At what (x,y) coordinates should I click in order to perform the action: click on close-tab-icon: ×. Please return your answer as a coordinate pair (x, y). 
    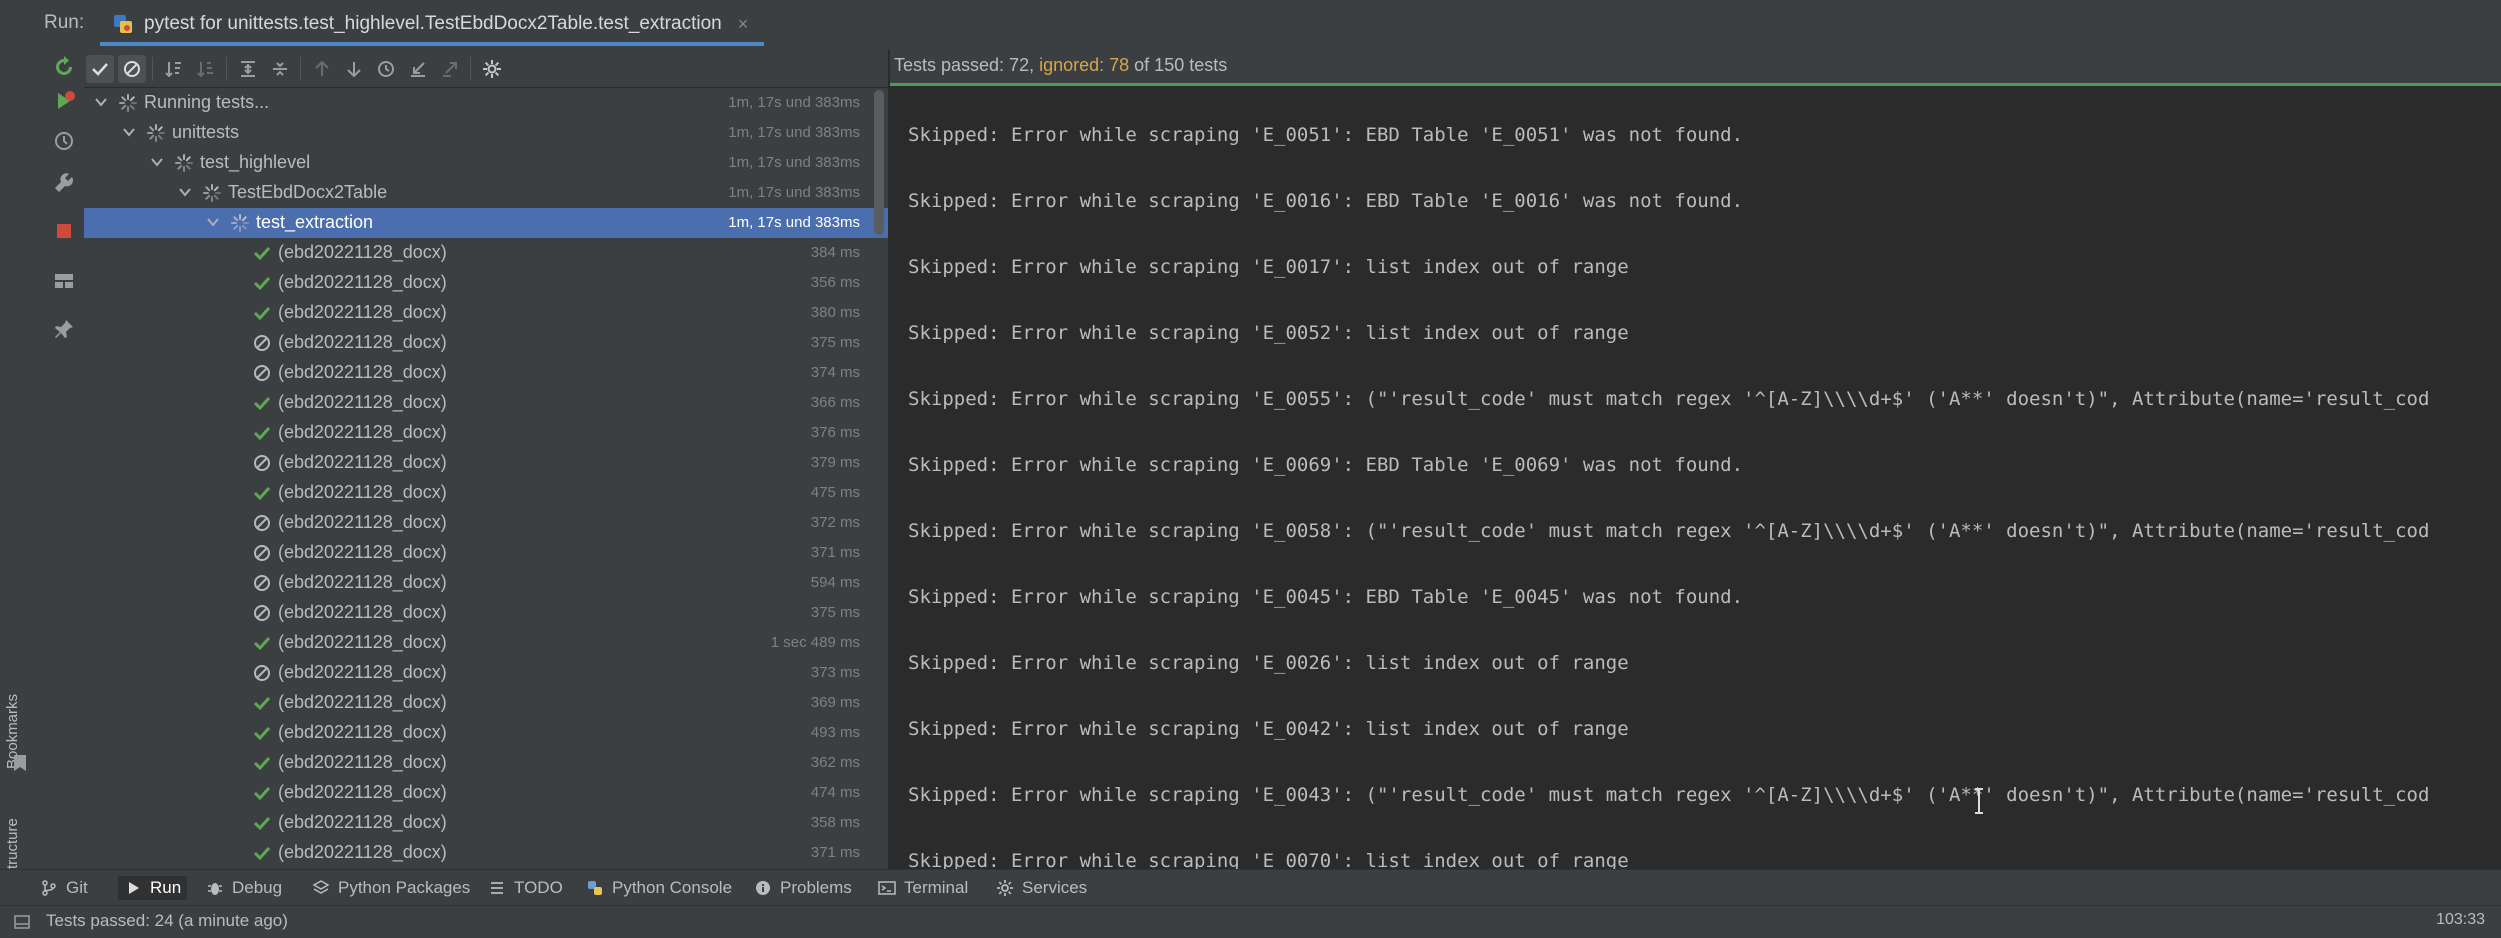
    Looking at the image, I should click on (743, 24).